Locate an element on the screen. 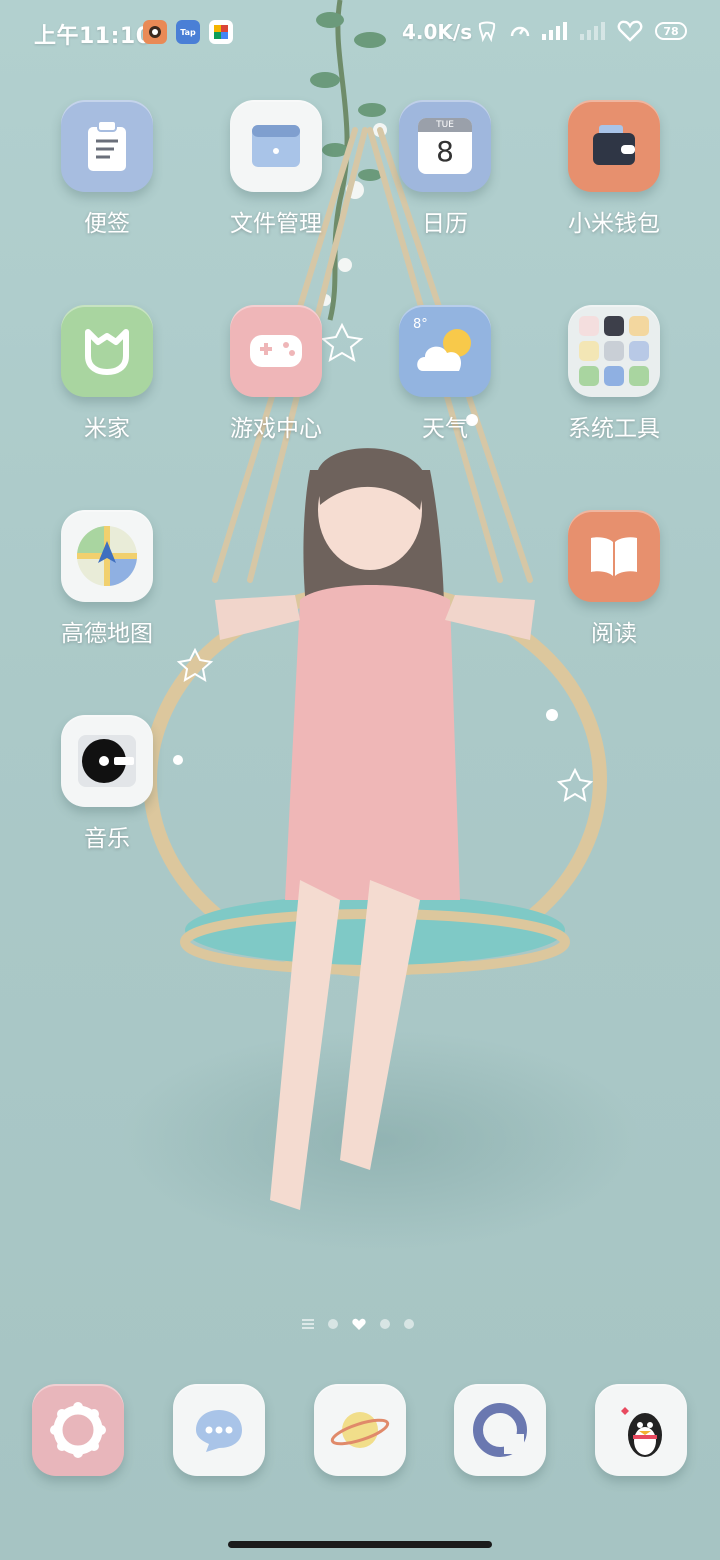 Image resolution: width=720 pixels, height=1560 pixels. app-mi-wallet: 小米钱包 is located at coordinates (614, 169).